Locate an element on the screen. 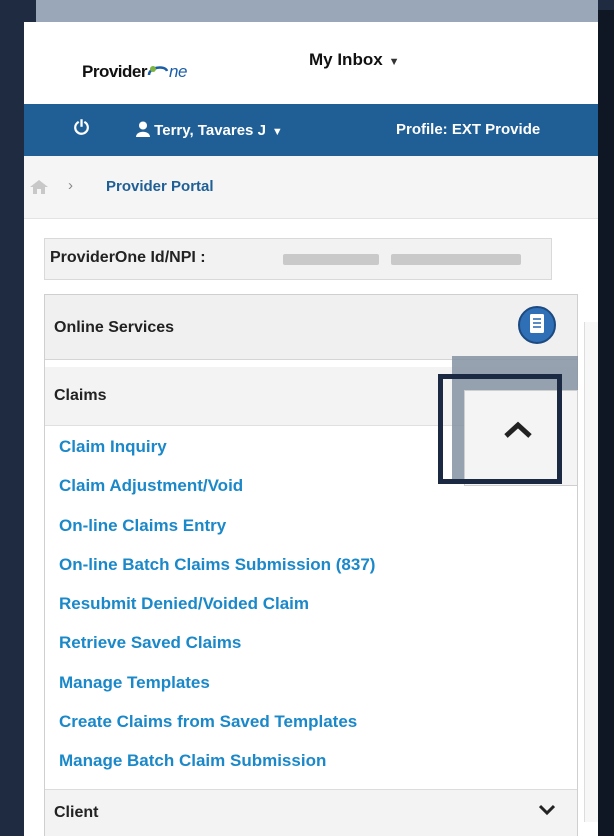 The height and width of the screenshot is (836, 614). user-icon is located at coordinates (143, 129).